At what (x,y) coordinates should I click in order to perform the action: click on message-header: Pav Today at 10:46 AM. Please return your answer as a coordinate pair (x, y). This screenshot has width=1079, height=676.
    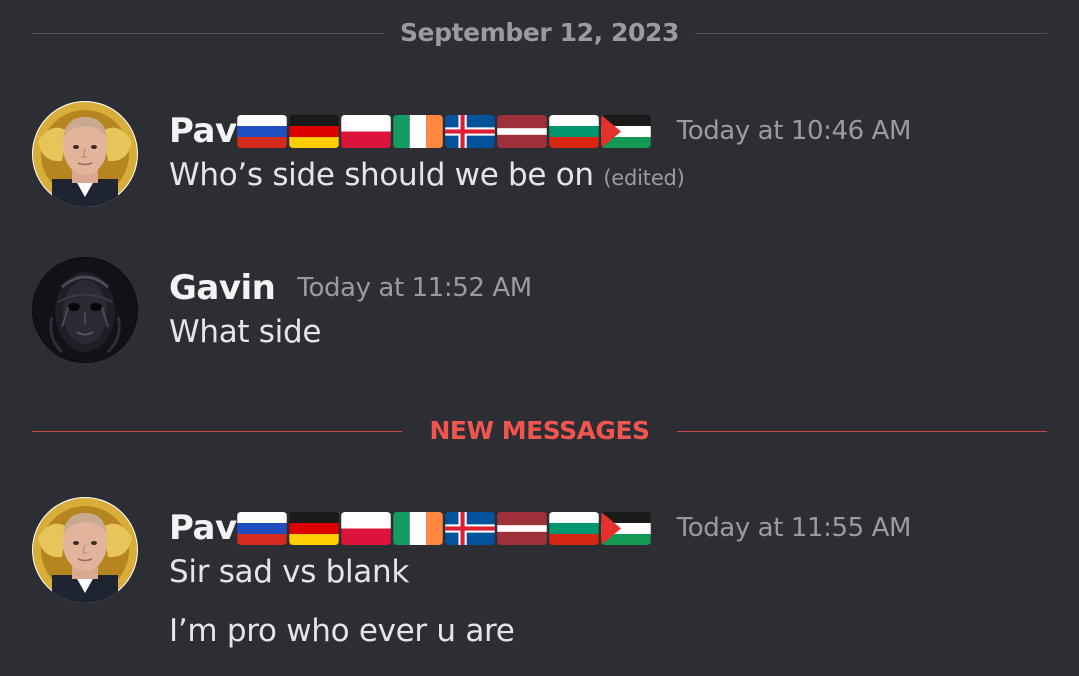
    Looking at the image, I should click on (624, 131).